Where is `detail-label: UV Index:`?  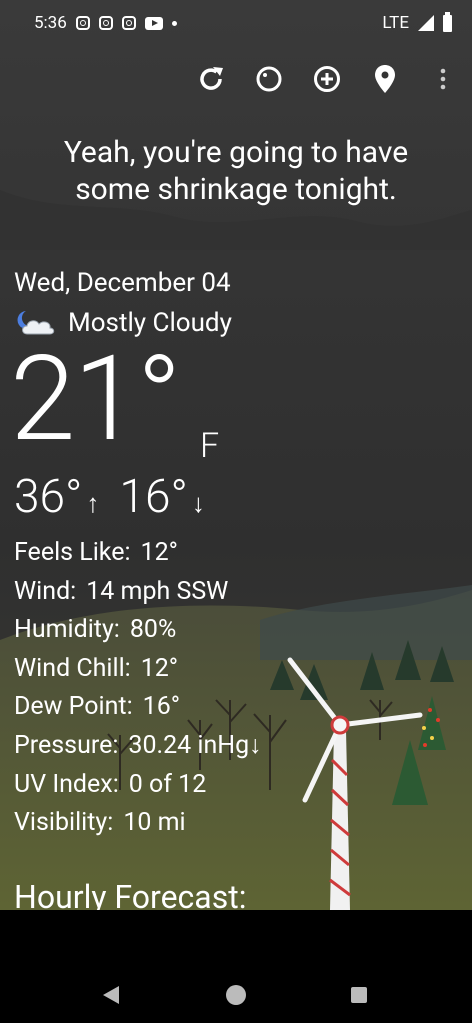
detail-label: UV Index: is located at coordinates (66, 784).